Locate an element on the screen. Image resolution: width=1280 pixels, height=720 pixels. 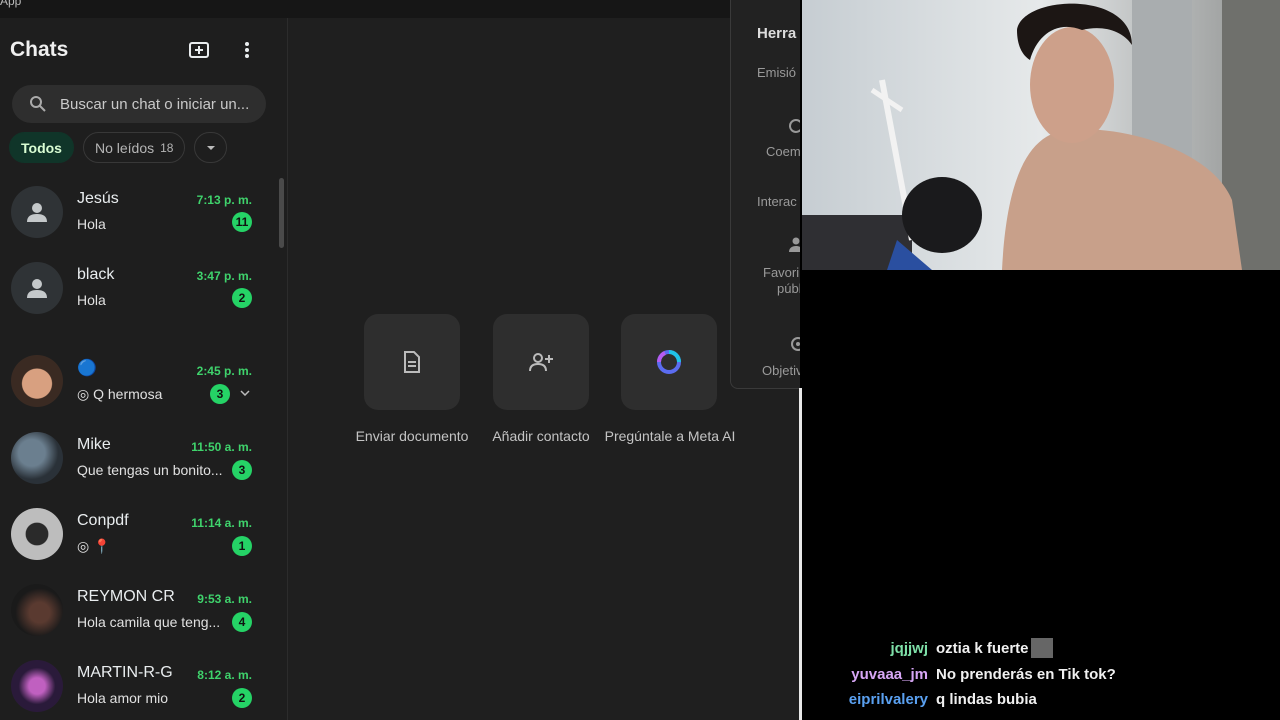
chat-name: Jesús is located at coordinates (98, 198).